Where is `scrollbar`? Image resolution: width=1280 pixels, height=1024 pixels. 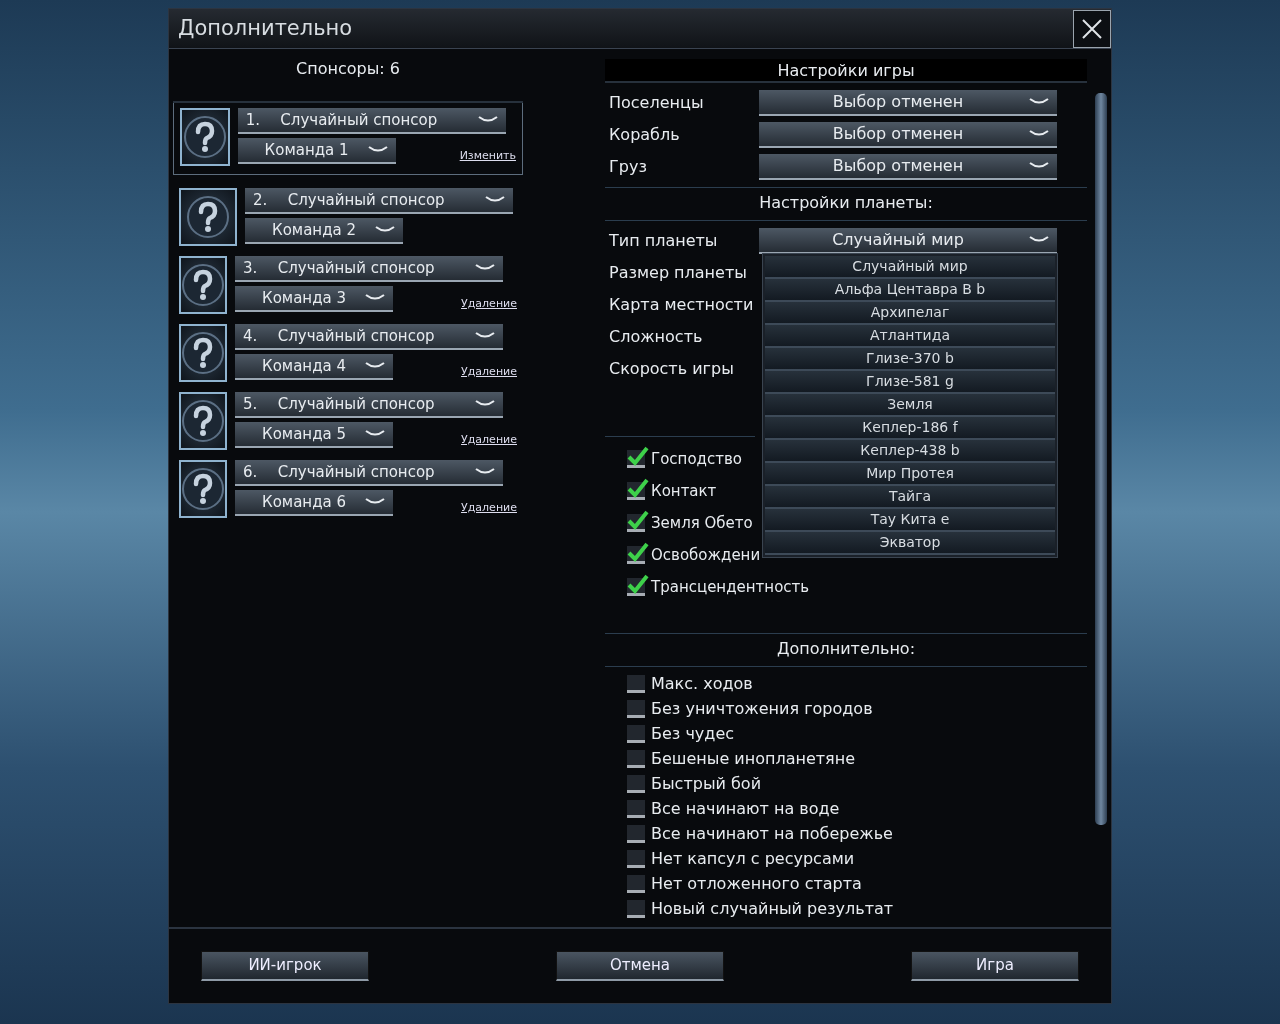 scrollbar is located at coordinates (1101, 459).